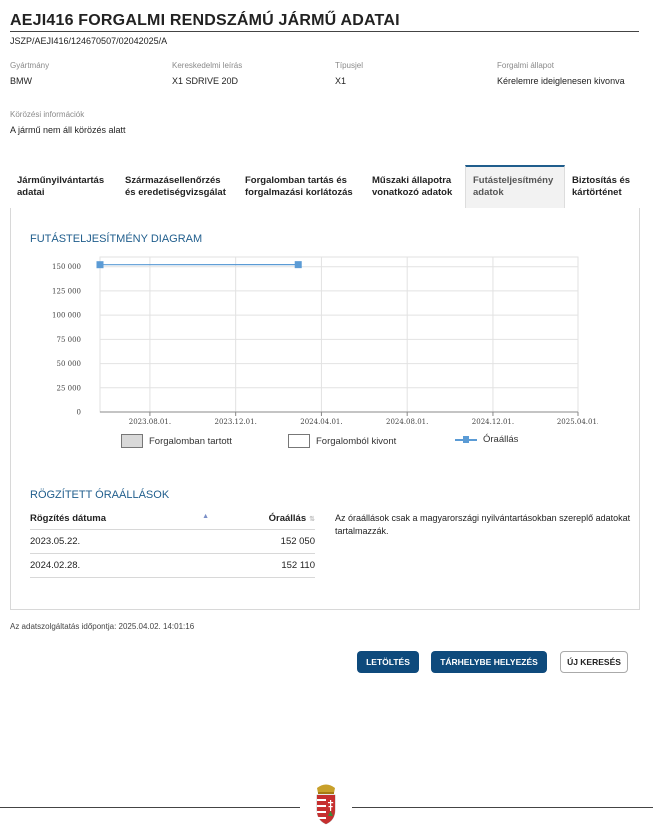  I want to click on odo-column-label: Óraállás, so click(287, 518).